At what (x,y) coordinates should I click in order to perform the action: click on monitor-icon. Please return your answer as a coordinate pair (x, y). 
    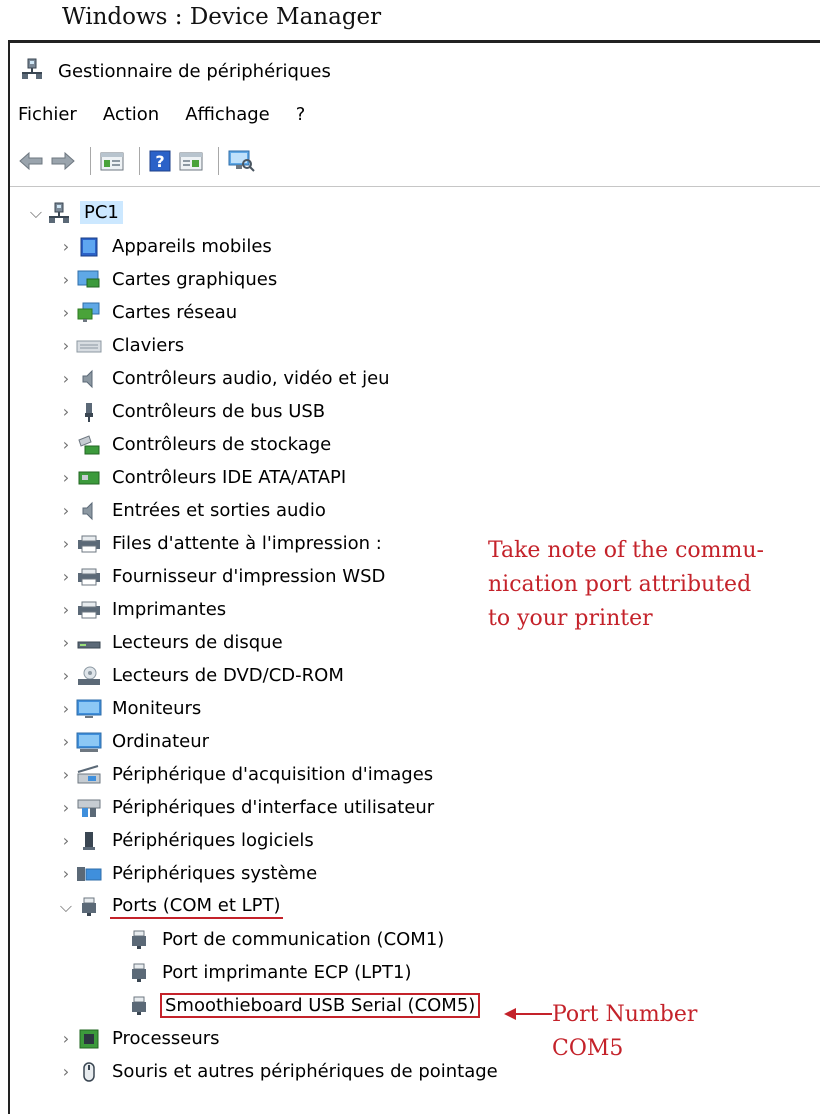
    Looking at the image, I should click on (89, 709).